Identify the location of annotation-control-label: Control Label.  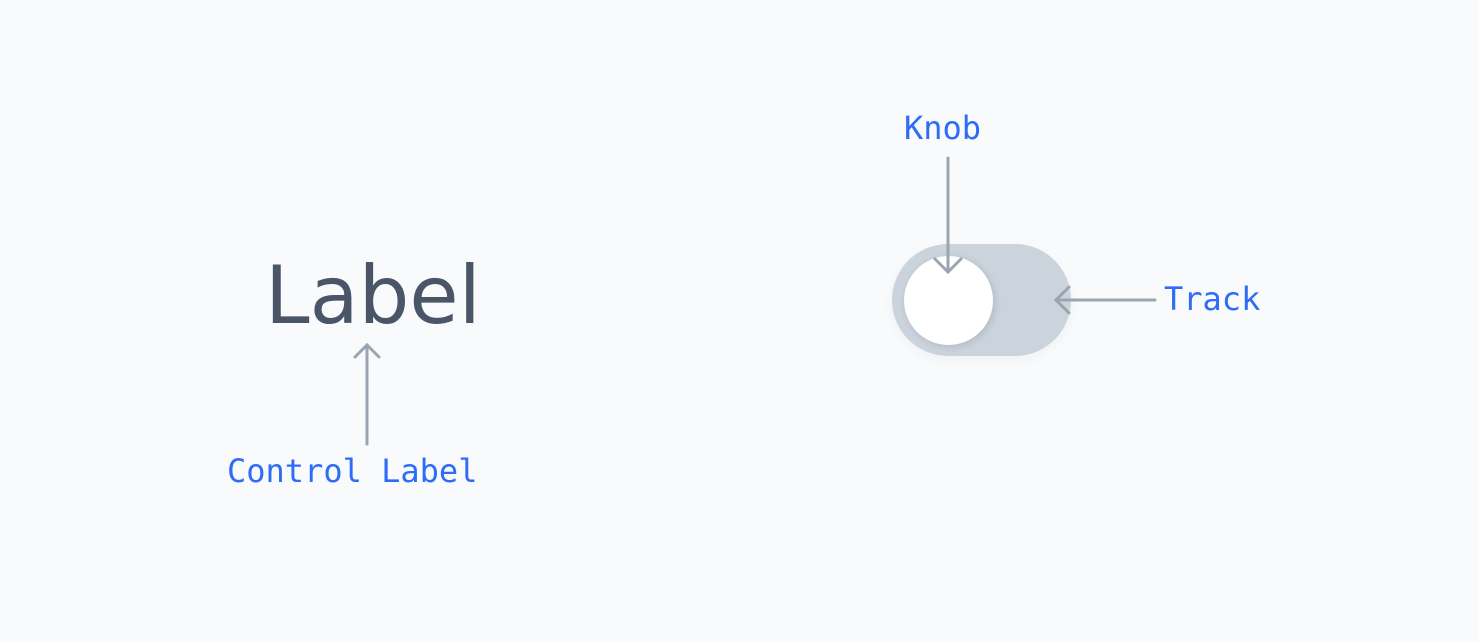
(352, 471).